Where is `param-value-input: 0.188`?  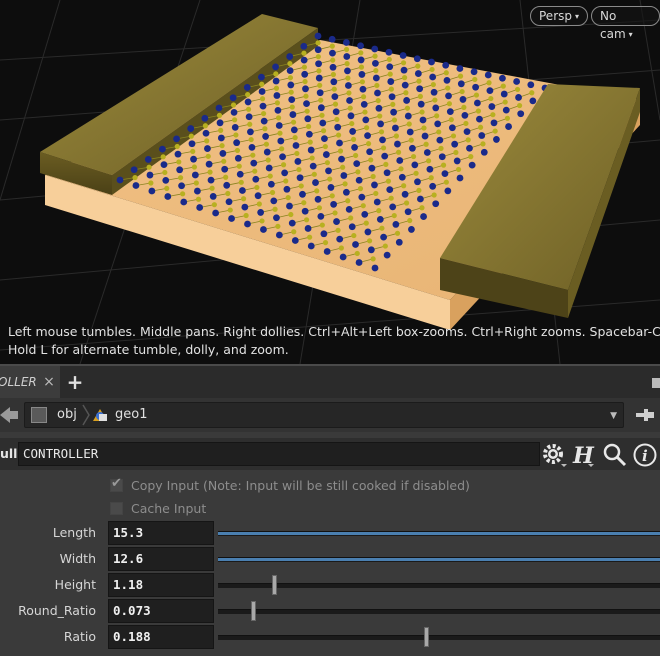 param-value-input: 0.188 is located at coordinates (161, 637).